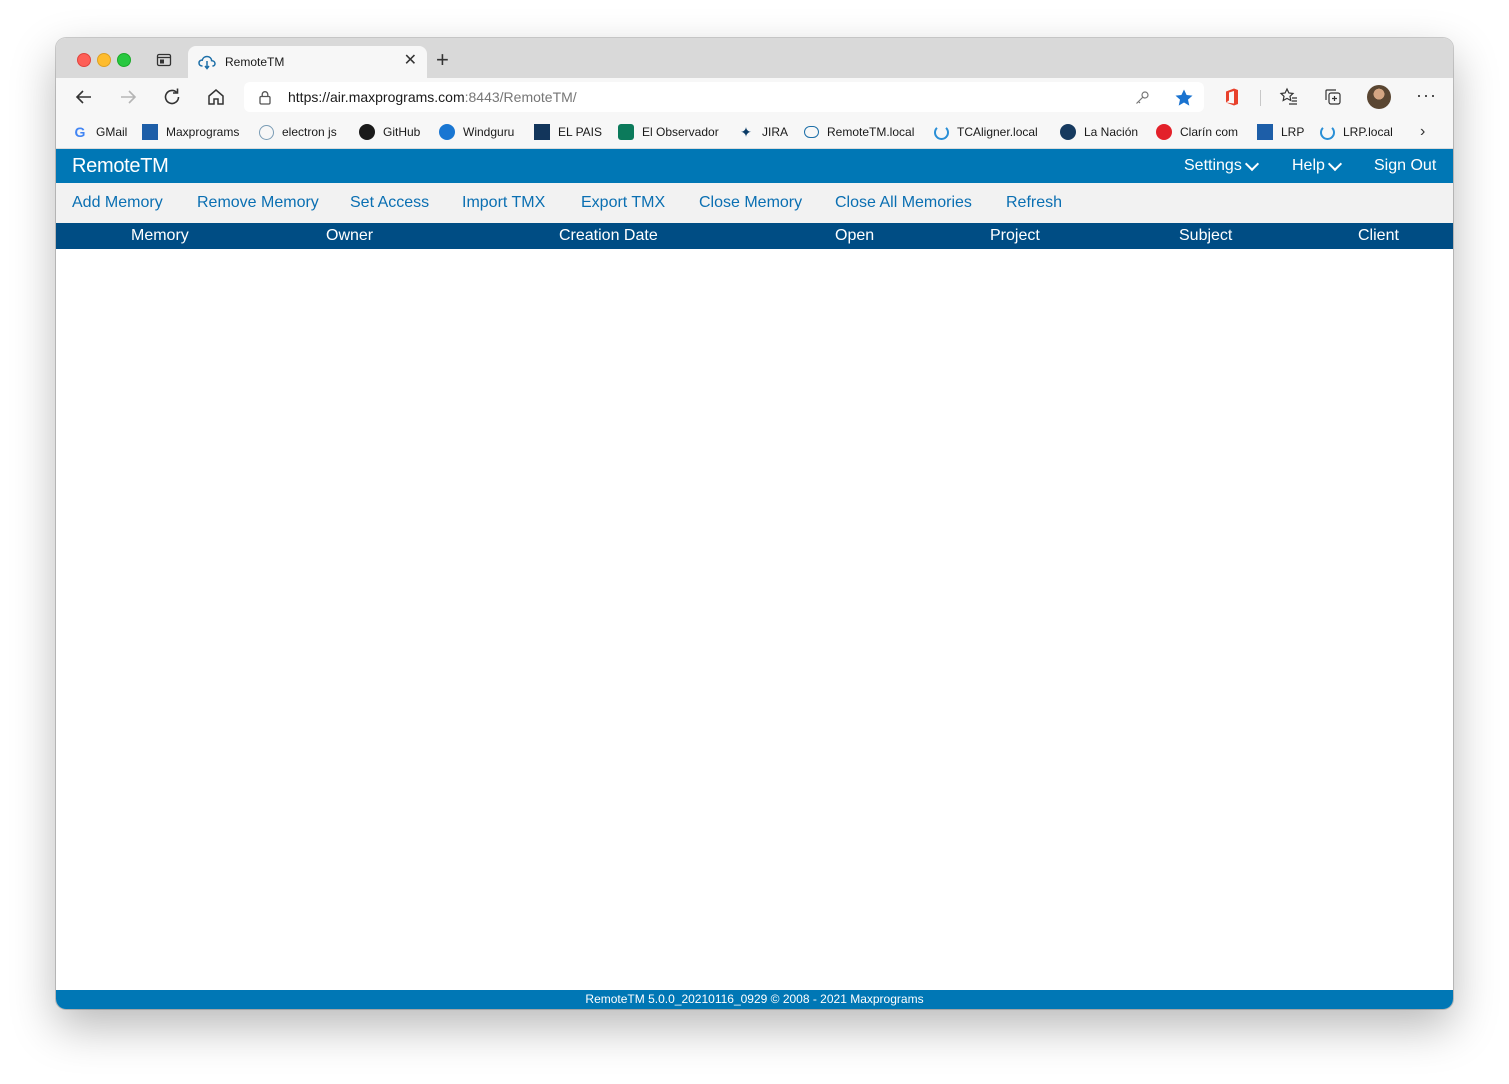 The width and height of the screenshot is (1509, 1084). Describe the element at coordinates (1422, 132) in the screenshot. I see `chevron-right-icon: ›` at that location.